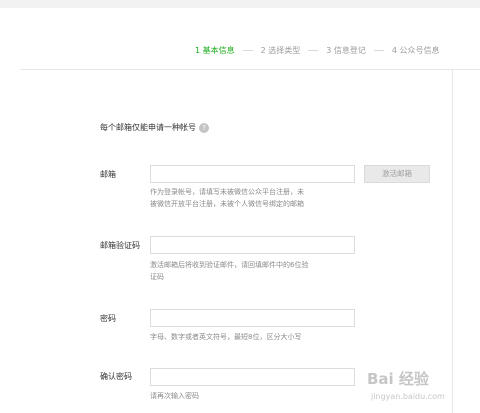 The height and width of the screenshot is (413, 480). I want to click on step-basic-info: 1 基本信息, so click(215, 50).